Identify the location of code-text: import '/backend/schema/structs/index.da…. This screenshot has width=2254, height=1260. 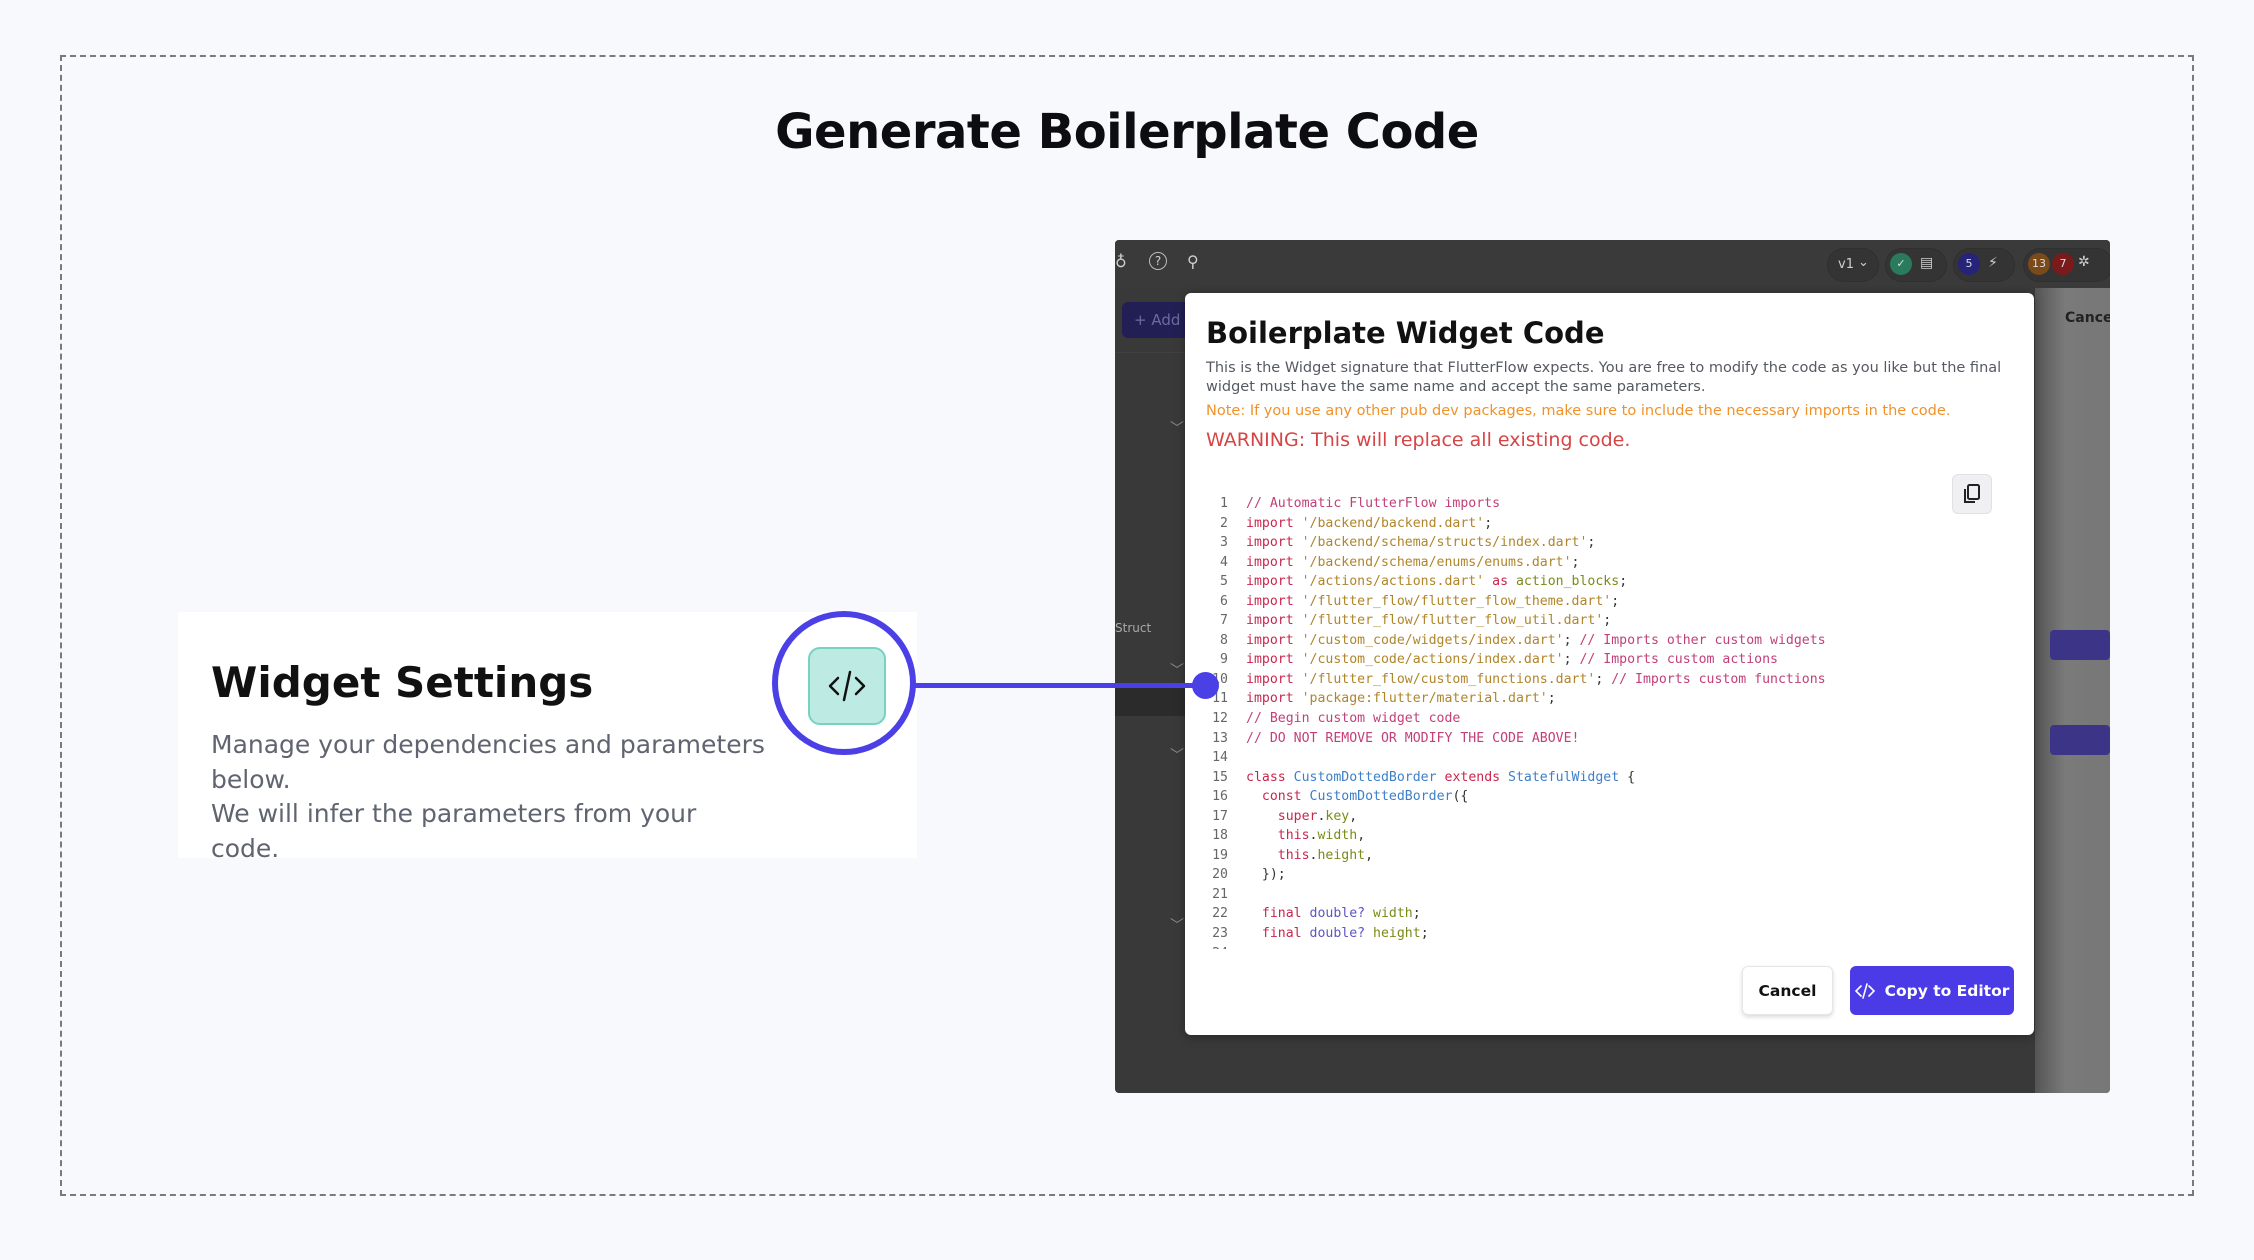
(1411, 543).